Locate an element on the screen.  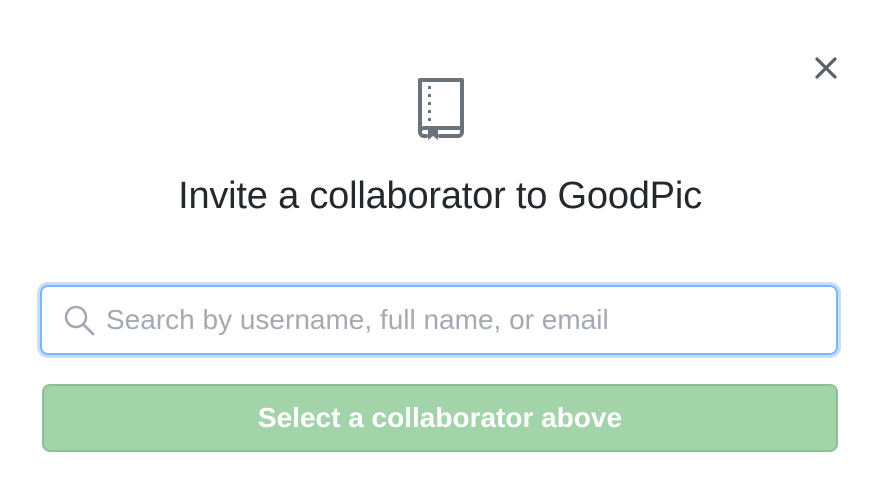
close-button is located at coordinates (826, 68).